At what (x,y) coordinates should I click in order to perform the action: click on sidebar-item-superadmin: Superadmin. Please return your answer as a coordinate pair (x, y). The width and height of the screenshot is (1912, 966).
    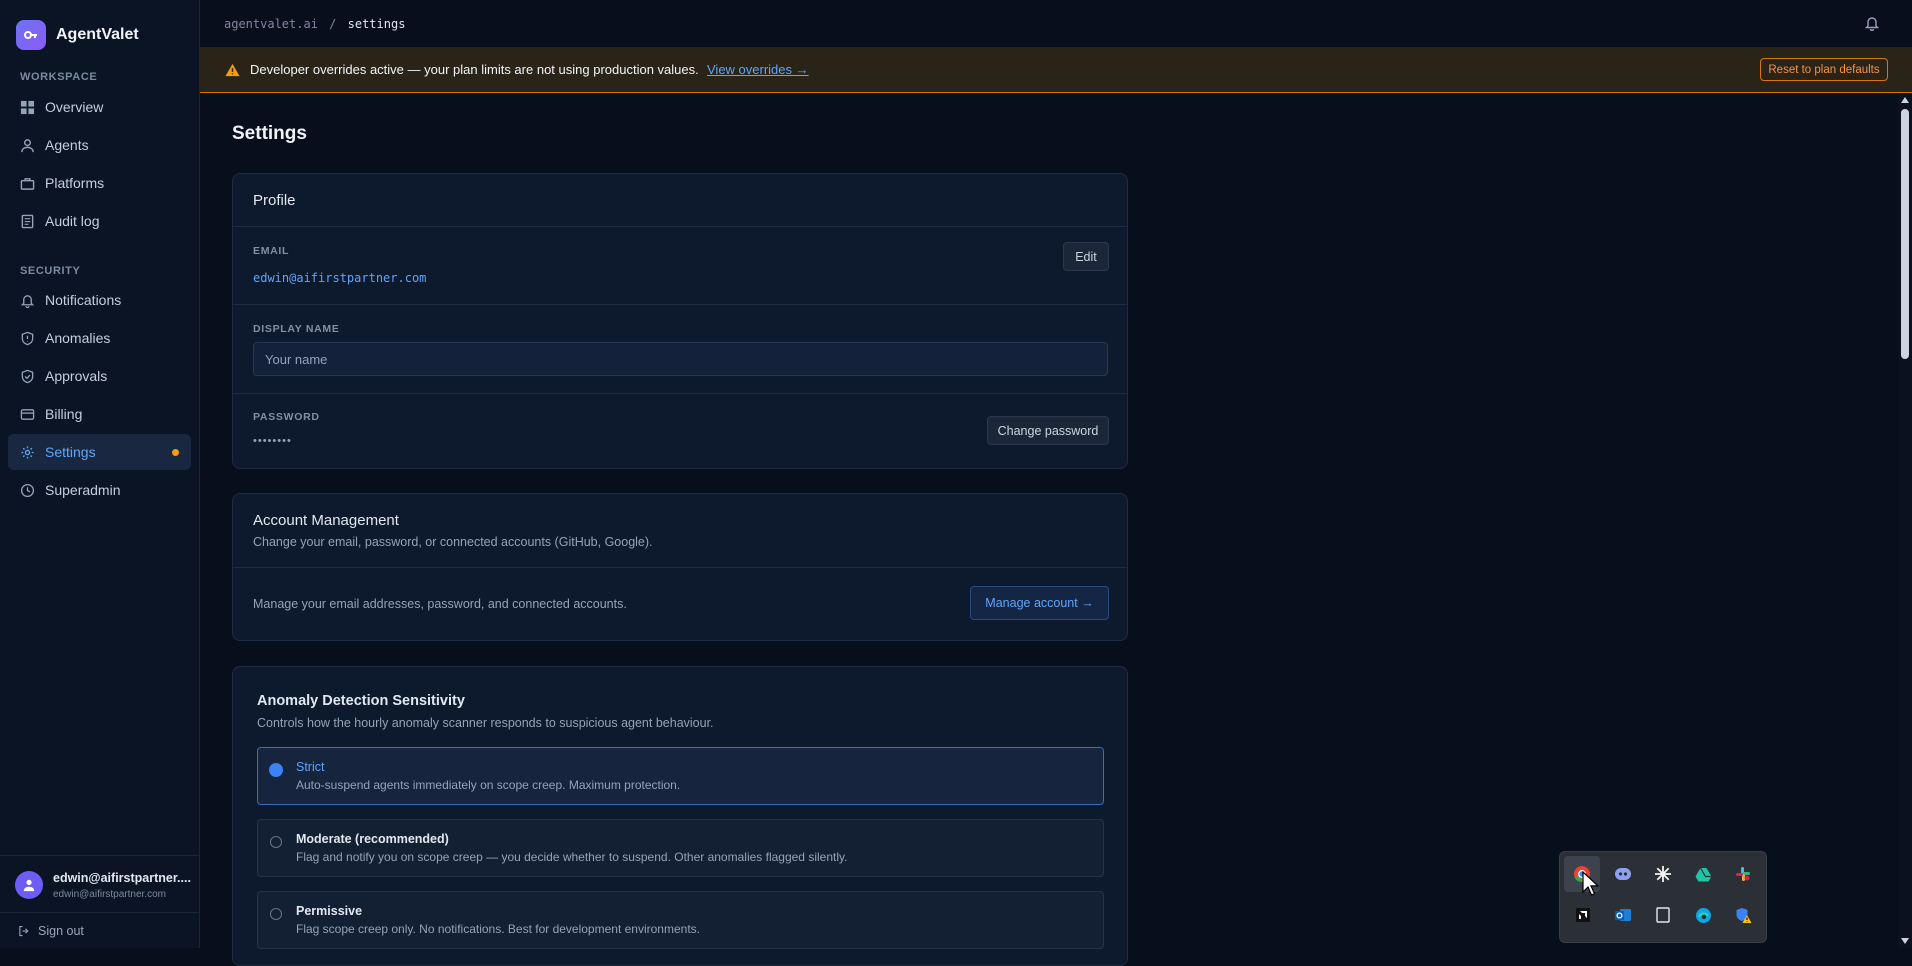
    Looking at the image, I should click on (99, 490).